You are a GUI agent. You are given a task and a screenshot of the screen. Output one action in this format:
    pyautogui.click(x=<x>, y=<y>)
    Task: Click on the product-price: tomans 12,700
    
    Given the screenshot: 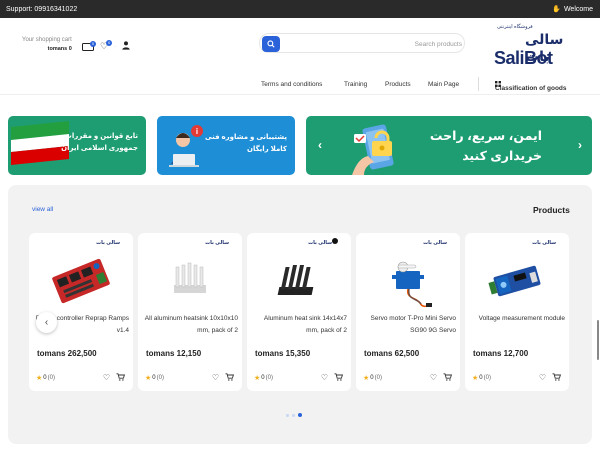 What is the action you would take?
    pyautogui.click(x=501, y=353)
    